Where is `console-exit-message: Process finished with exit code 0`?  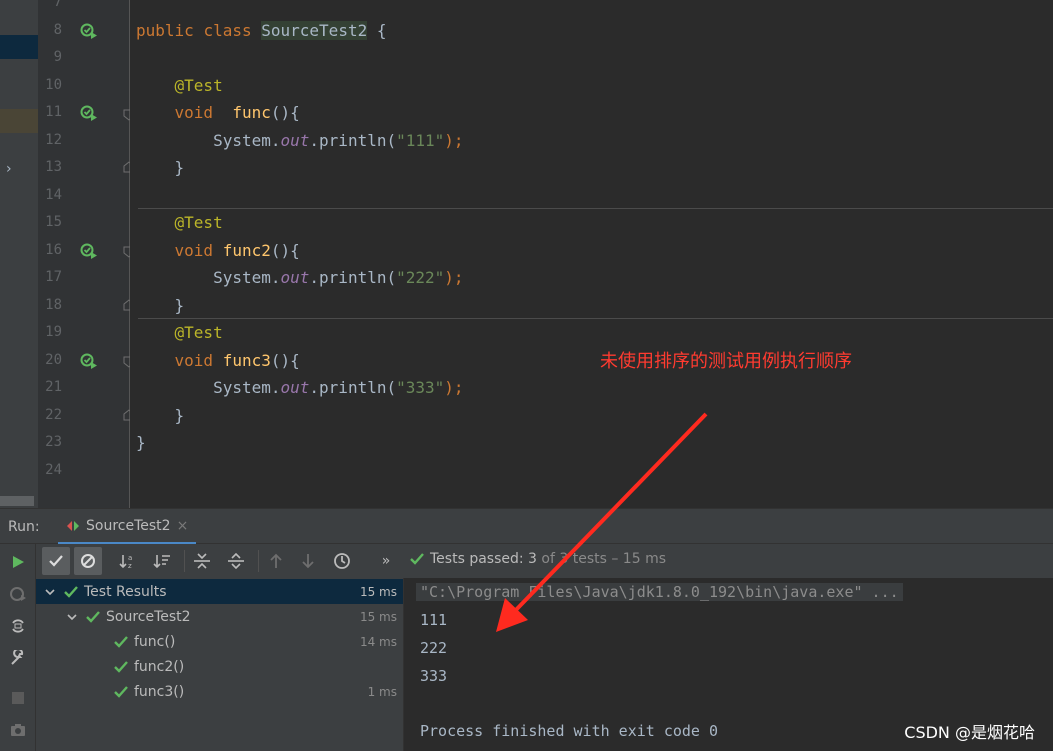 console-exit-message: Process finished with exit code 0 is located at coordinates (569, 731).